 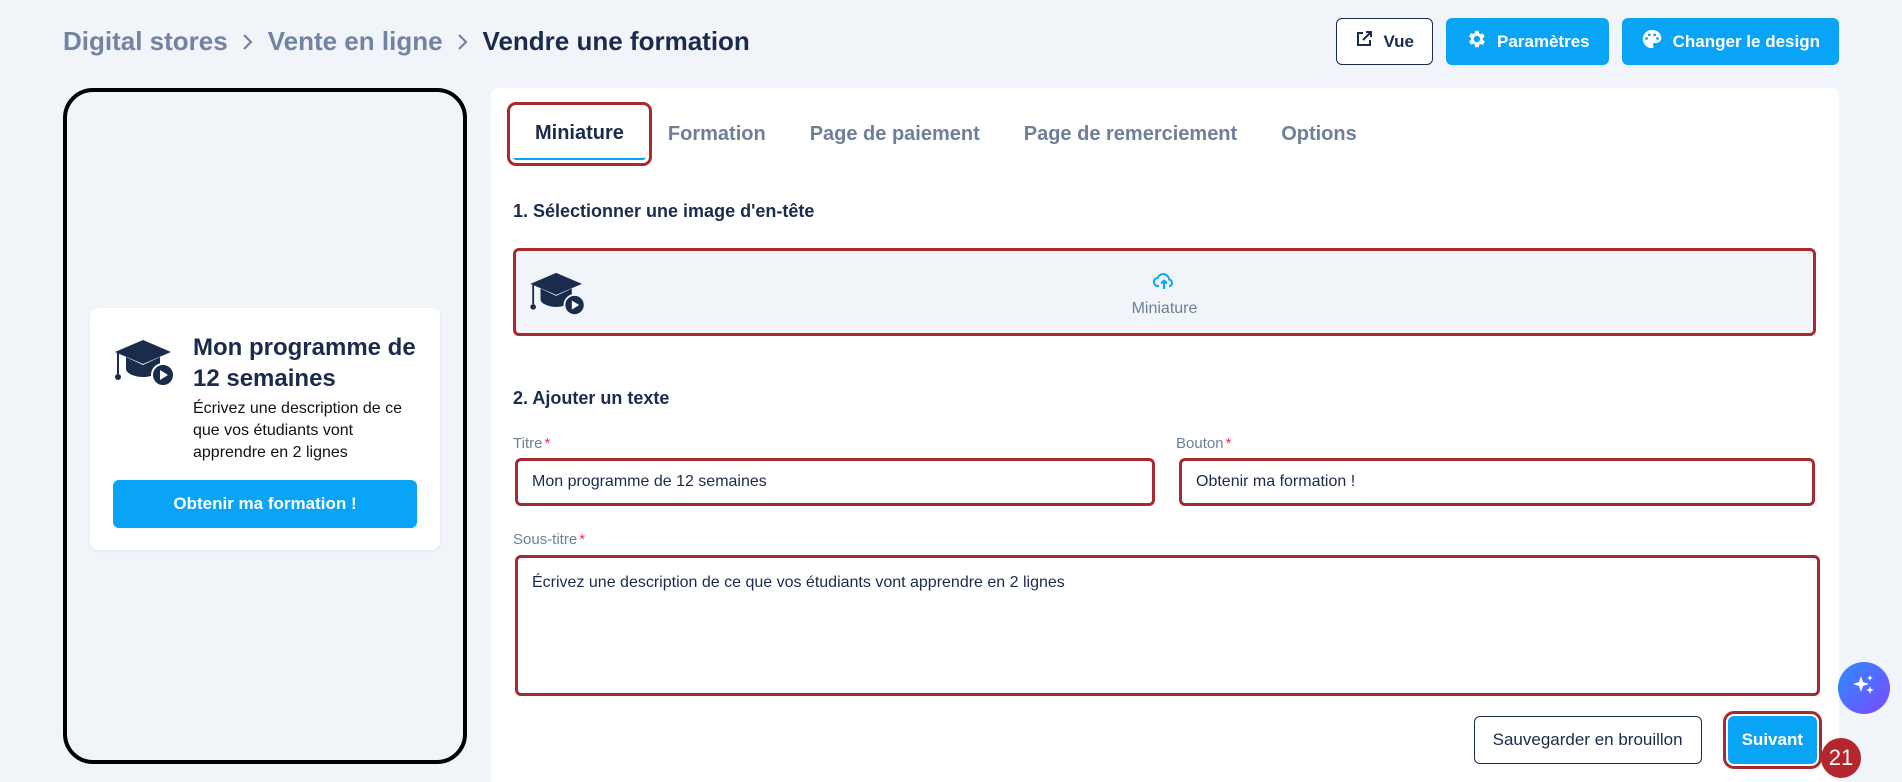 What do you see at coordinates (895, 134) in the screenshot?
I see `tab-page-paiement: Page de paiement` at bounding box center [895, 134].